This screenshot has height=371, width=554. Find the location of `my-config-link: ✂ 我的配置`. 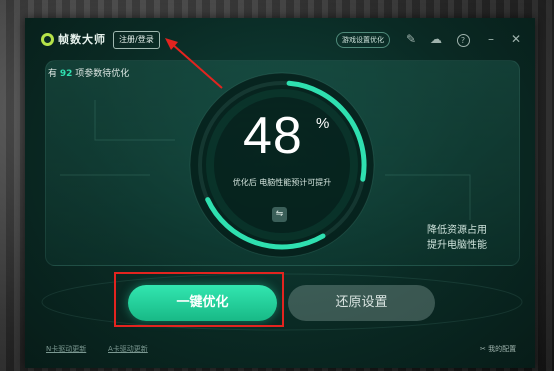

my-config-link: ✂ 我的配置 is located at coordinates (498, 349).